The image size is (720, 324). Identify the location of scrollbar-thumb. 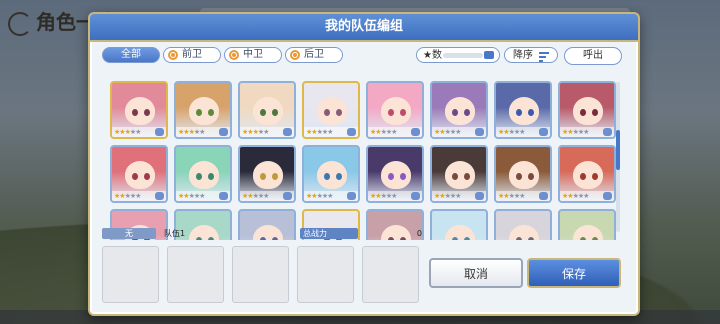
(618, 150).